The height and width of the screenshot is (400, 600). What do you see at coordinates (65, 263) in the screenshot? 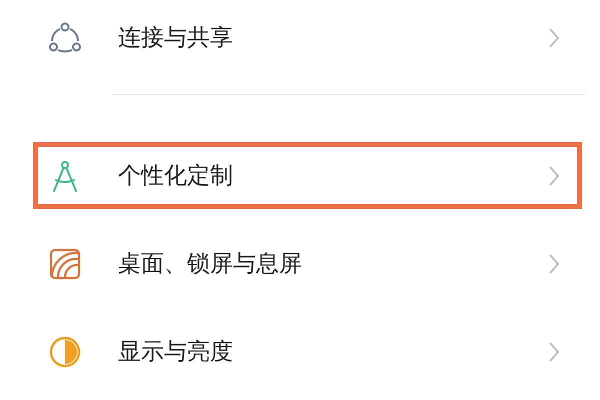
I see `wallpaper-icon` at bounding box center [65, 263].